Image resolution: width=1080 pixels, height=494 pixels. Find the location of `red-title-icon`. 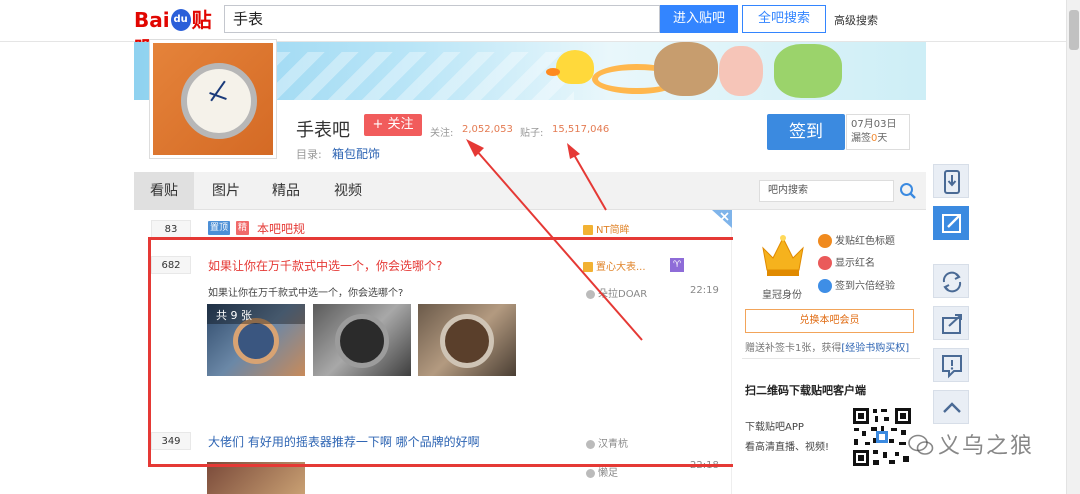

red-title-icon is located at coordinates (825, 241).